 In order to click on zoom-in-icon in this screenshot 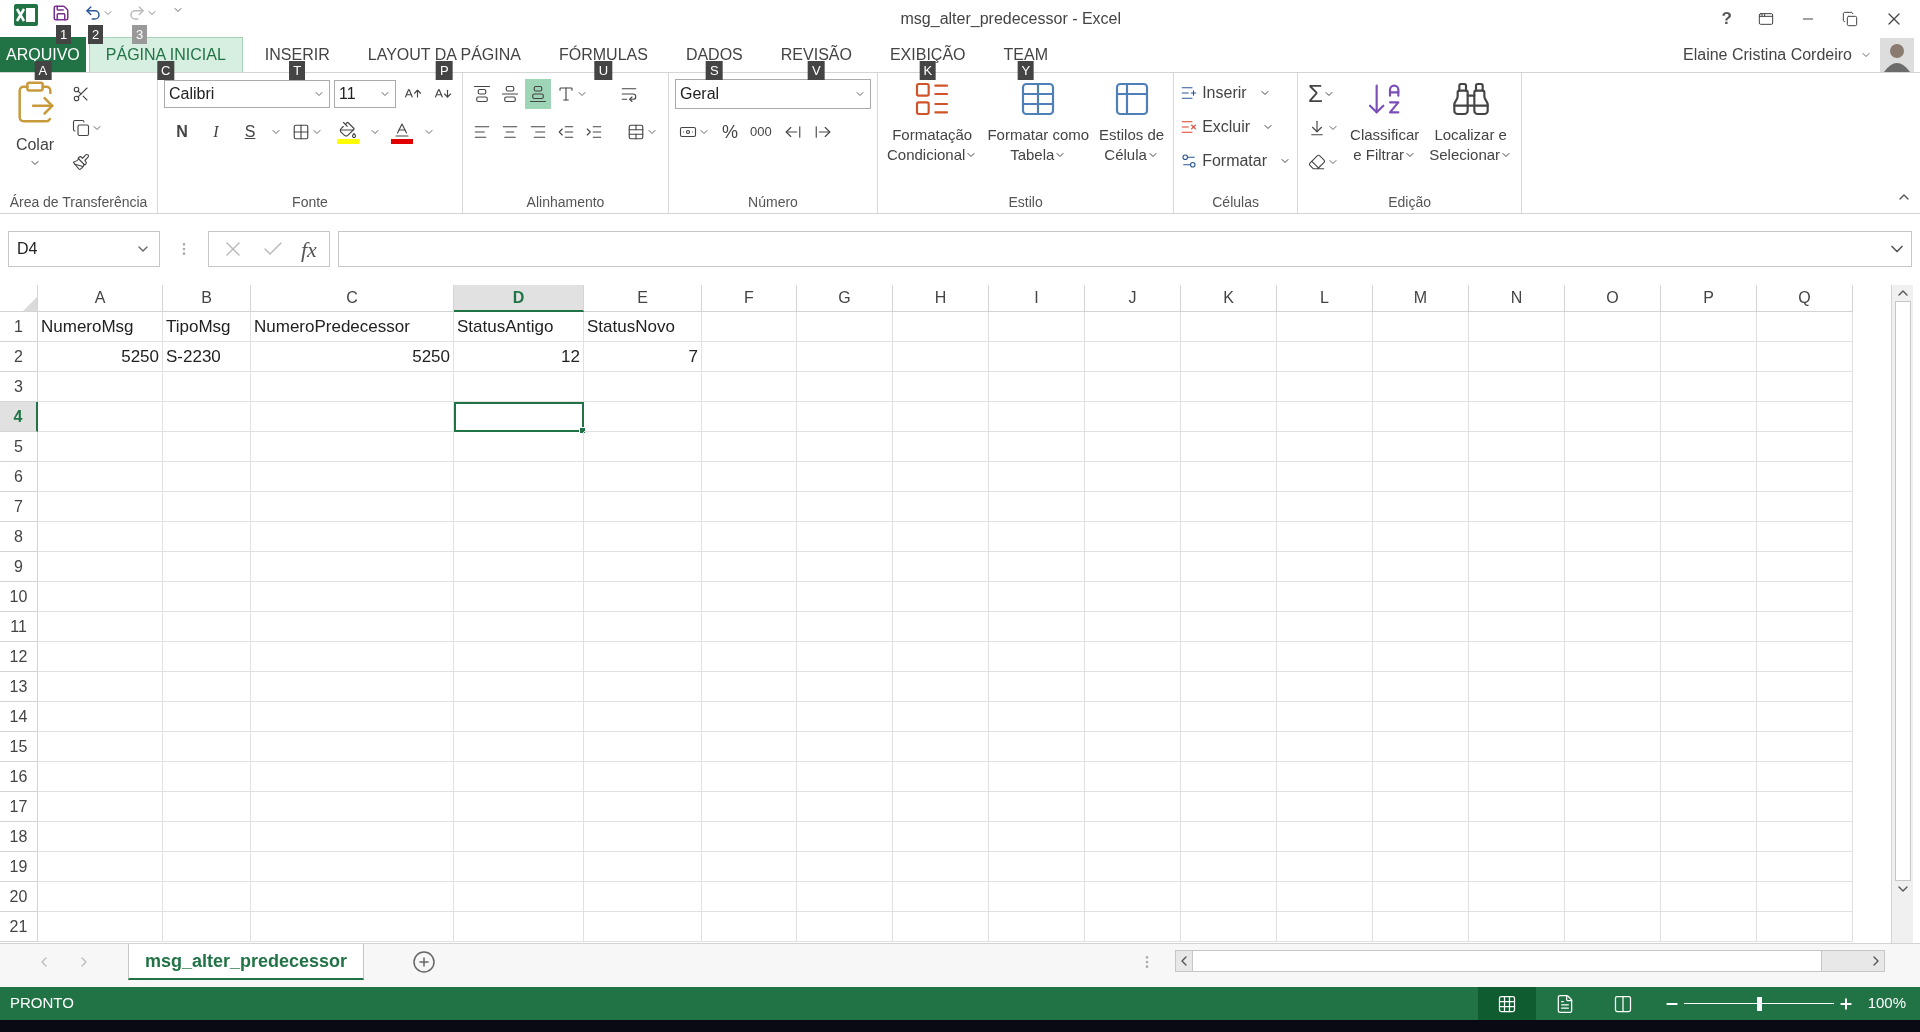, I will do `click(1845, 1003)`.